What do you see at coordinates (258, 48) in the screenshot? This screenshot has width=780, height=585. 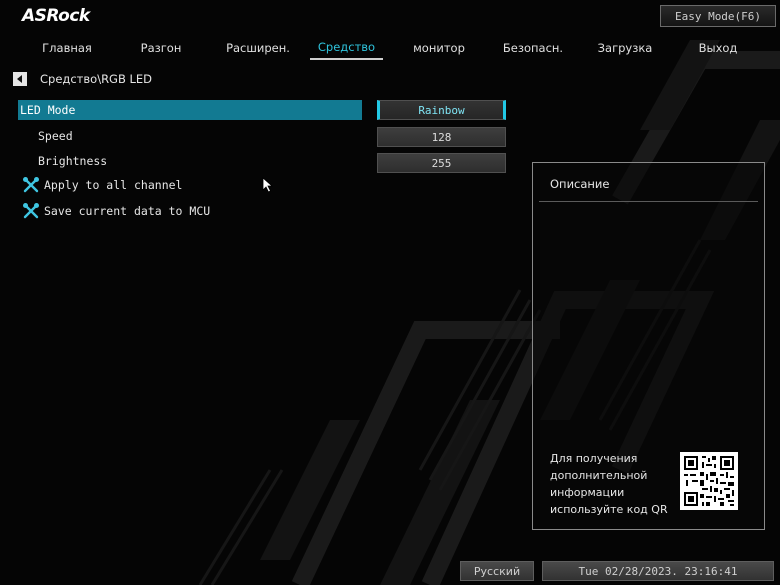 I see `tab-advanced: Расширен.` at bounding box center [258, 48].